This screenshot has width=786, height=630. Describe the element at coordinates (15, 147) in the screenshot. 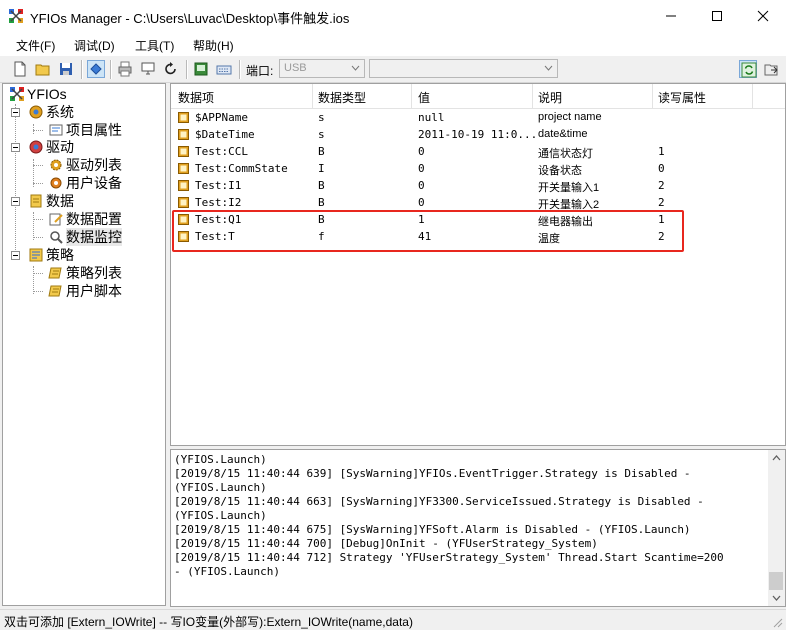

I see `collapse-toggle-driver` at that location.